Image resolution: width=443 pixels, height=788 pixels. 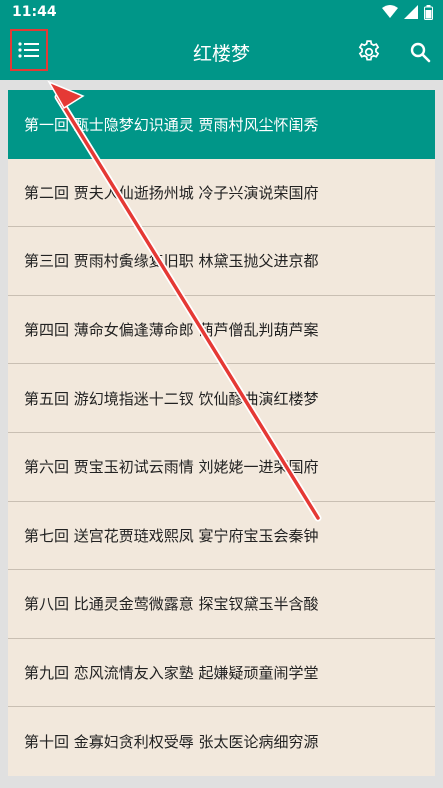 What do you see at coordinates (171, 330) in the screenshot?
I see `chapter-label: 第四回 薄命女偏逢薄命郎 葫芦僧乱判葫芦案` at bounding box center [171, 330].